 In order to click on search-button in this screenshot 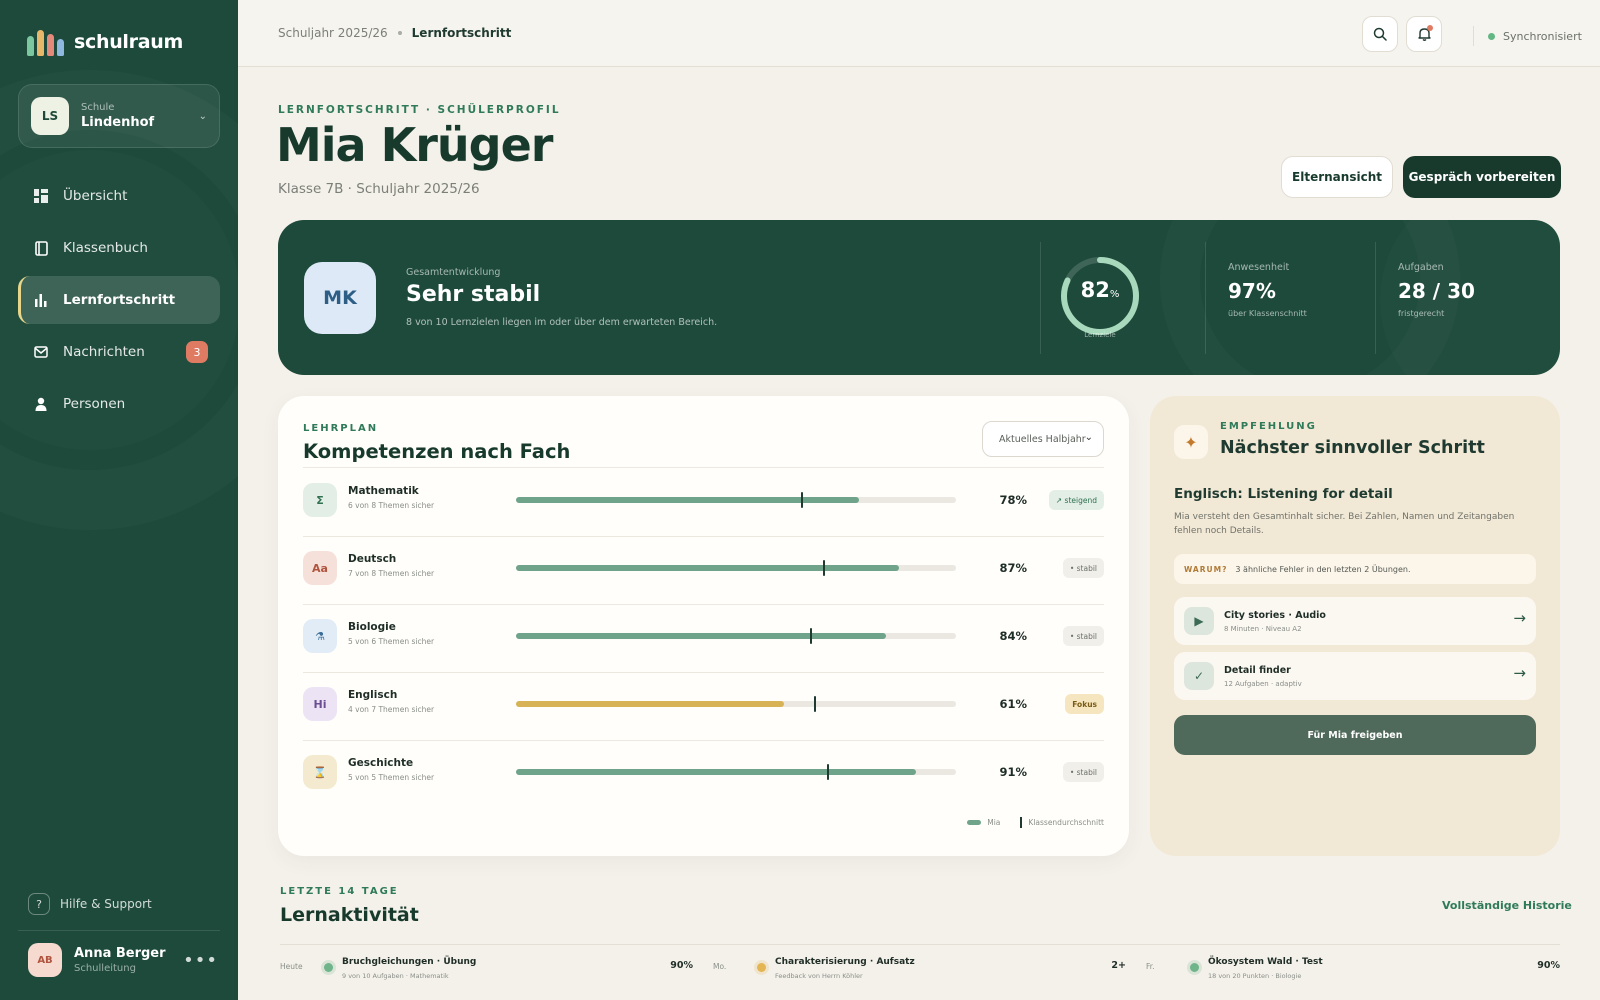, I will do `click(1380, 34)`.